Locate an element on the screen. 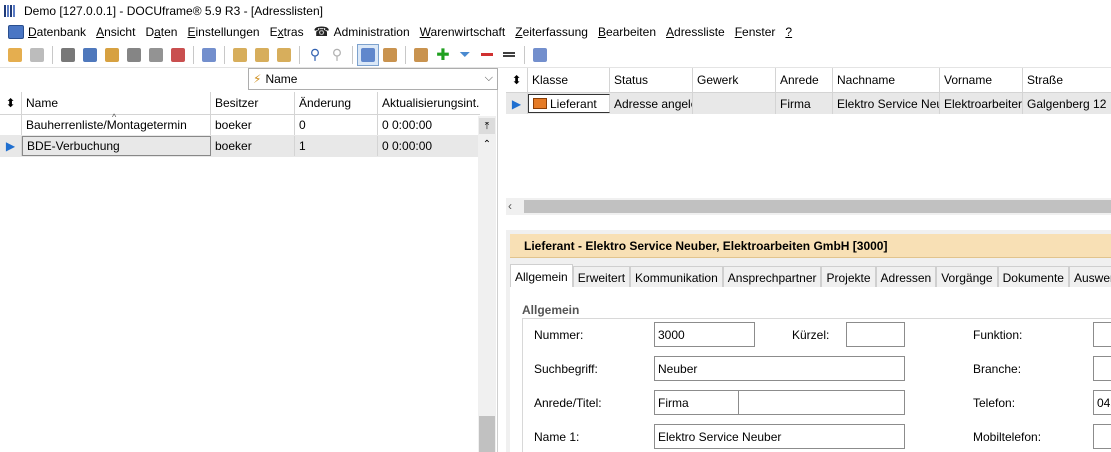 This screenshot has height=452, width=1111. list-icon is located at coordinates (90, 55).